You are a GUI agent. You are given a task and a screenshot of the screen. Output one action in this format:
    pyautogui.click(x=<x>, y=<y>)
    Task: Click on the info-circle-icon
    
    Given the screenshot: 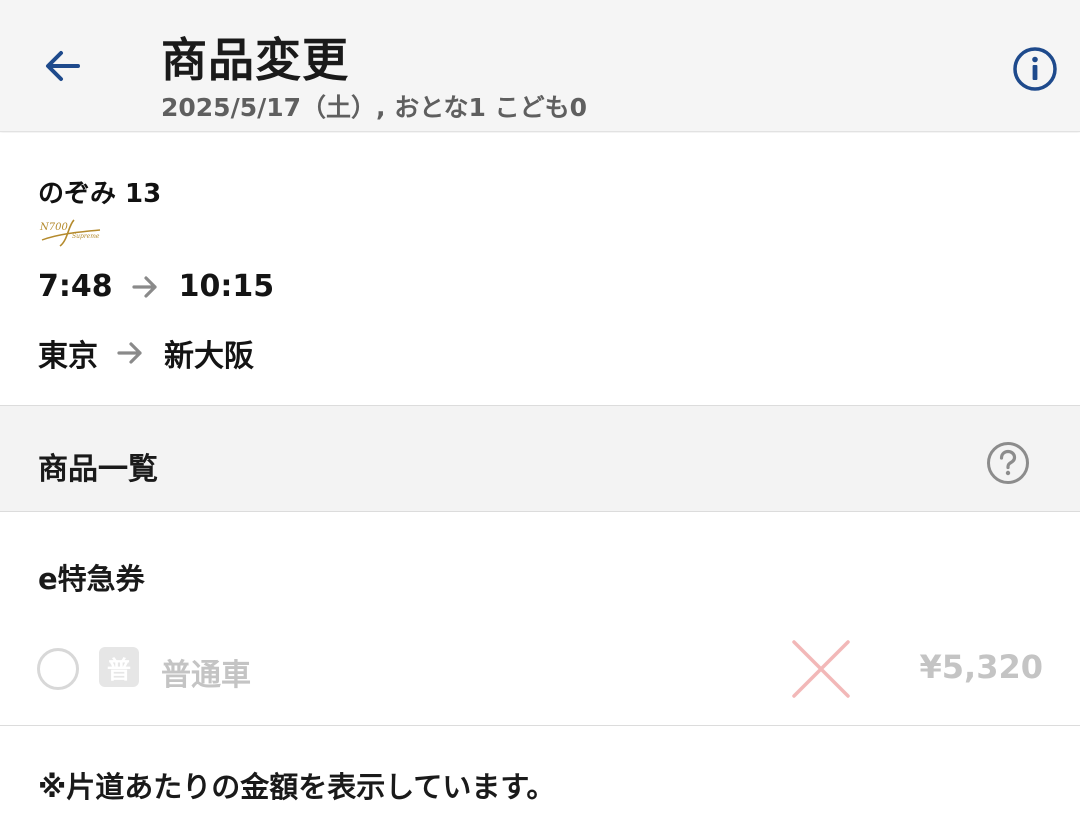 What is the action you would take?
    pyautogui.click(x=1035, y=71)
    